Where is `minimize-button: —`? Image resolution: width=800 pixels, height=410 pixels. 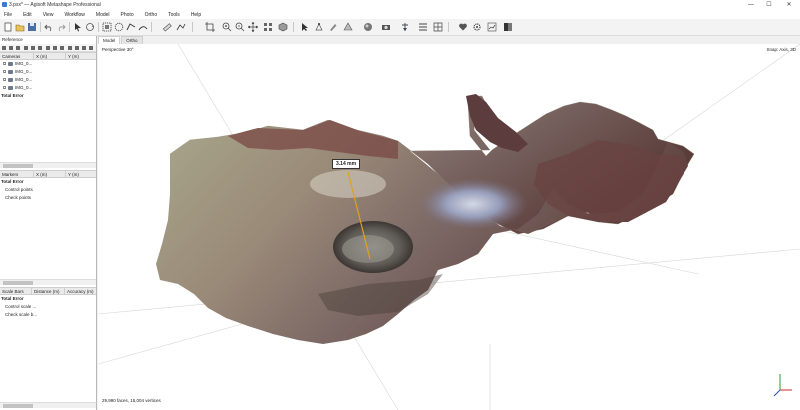 minimize-button: — is located at coordinates (751, 5).